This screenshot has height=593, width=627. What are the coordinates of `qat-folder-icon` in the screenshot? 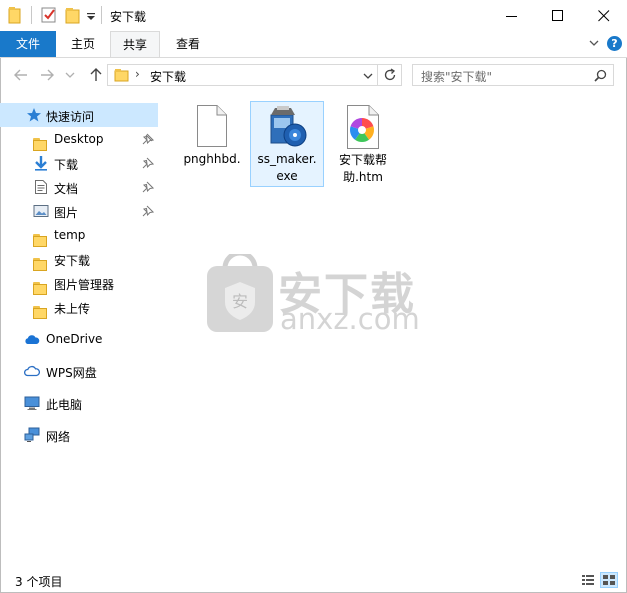 It's located at (16, 16).